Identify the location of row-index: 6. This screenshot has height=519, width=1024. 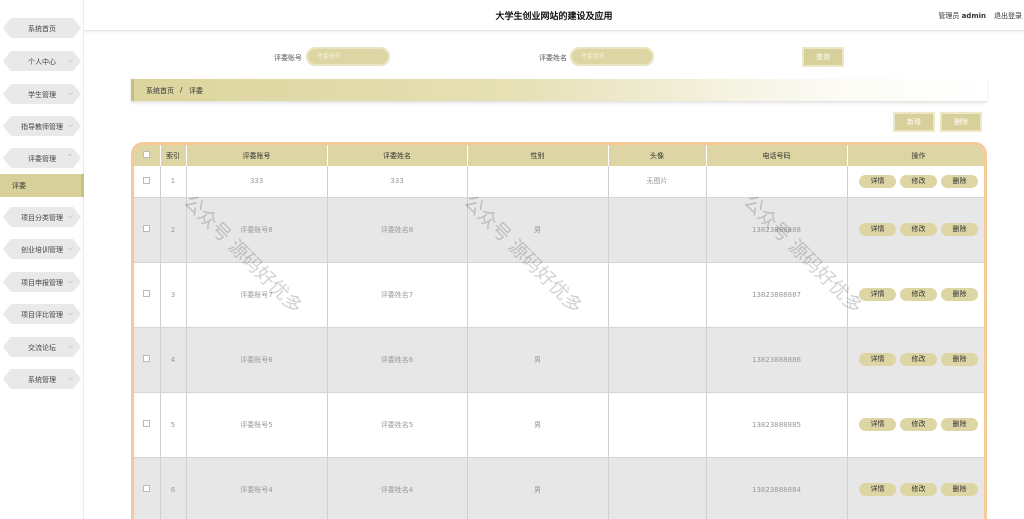
(173, 488).